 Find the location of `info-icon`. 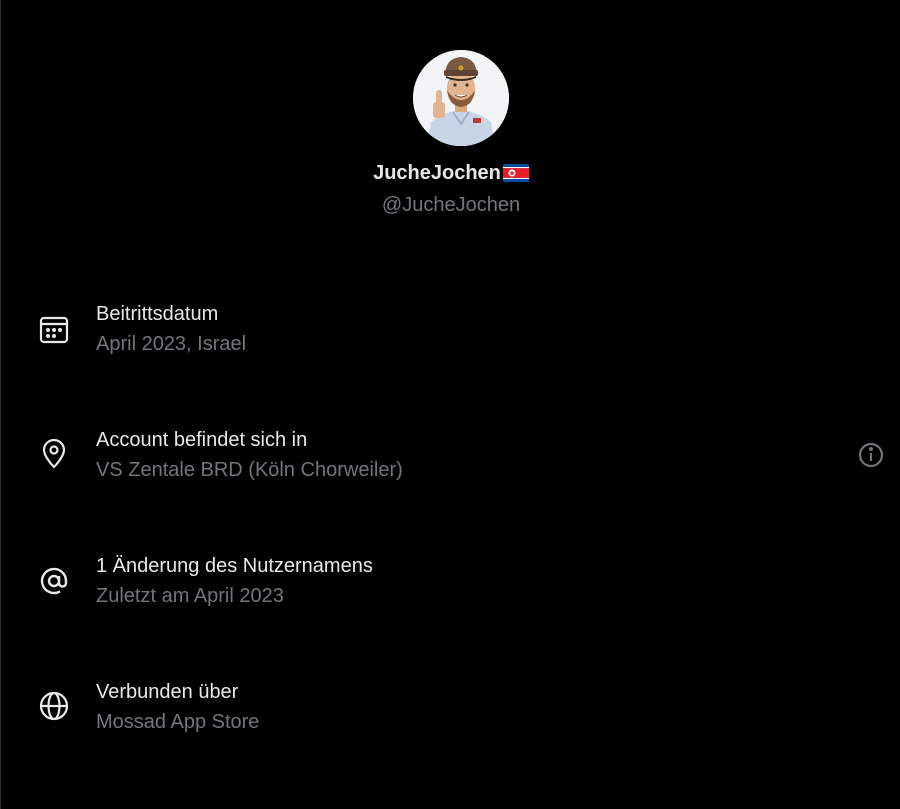

info-icon is located at coordinates (871, 455).